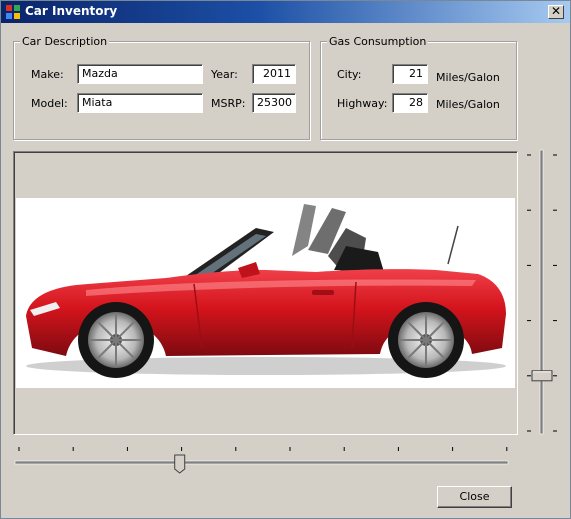  I want to click on close-window-button: ✕, so click(556, 12).